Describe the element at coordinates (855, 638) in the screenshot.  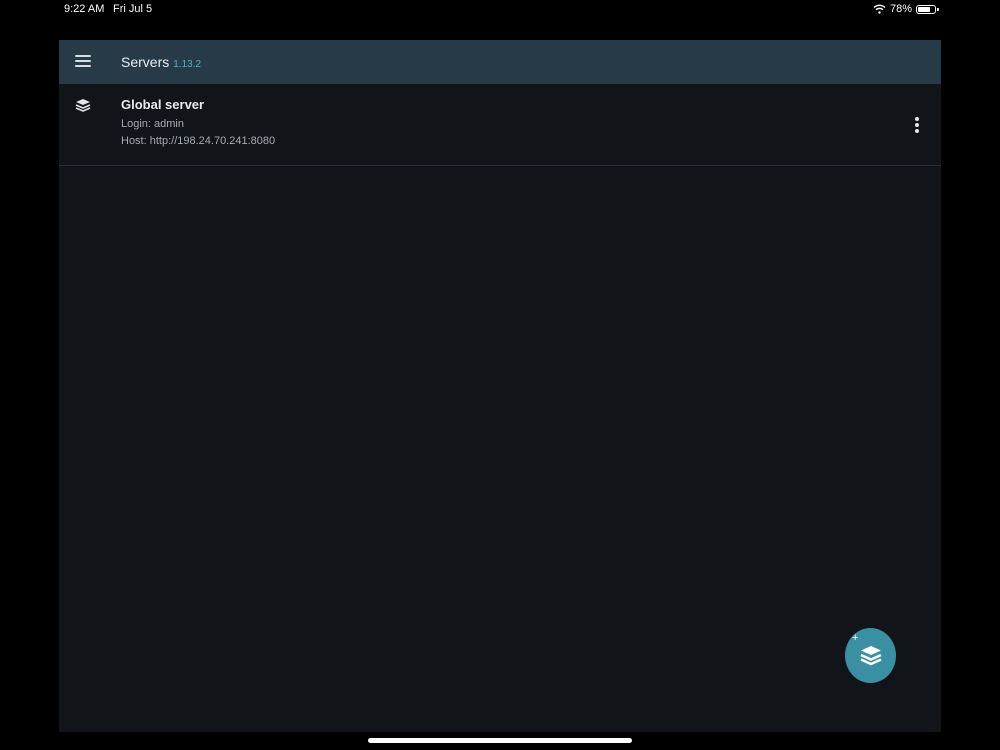
I see `plus-icon: +` at that location.